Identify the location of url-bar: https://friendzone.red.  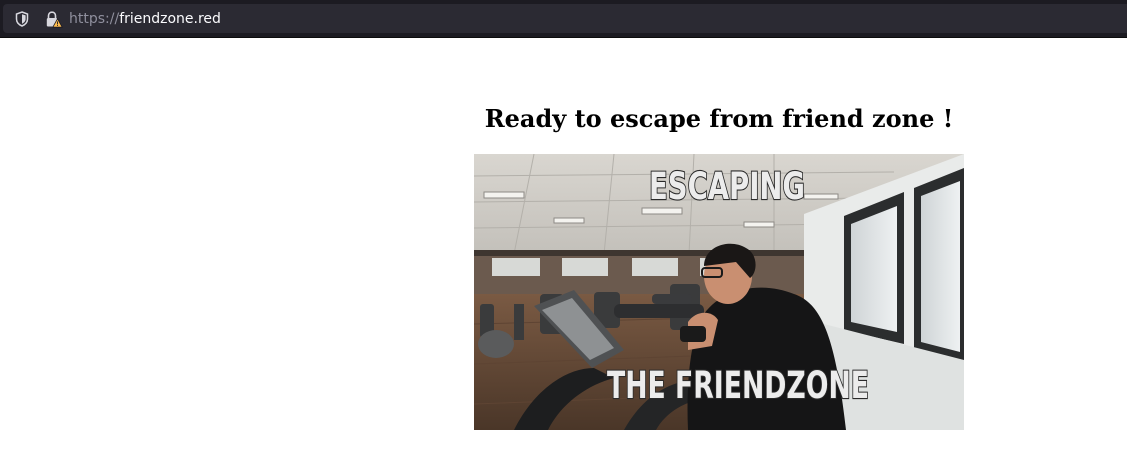
(565, 18).